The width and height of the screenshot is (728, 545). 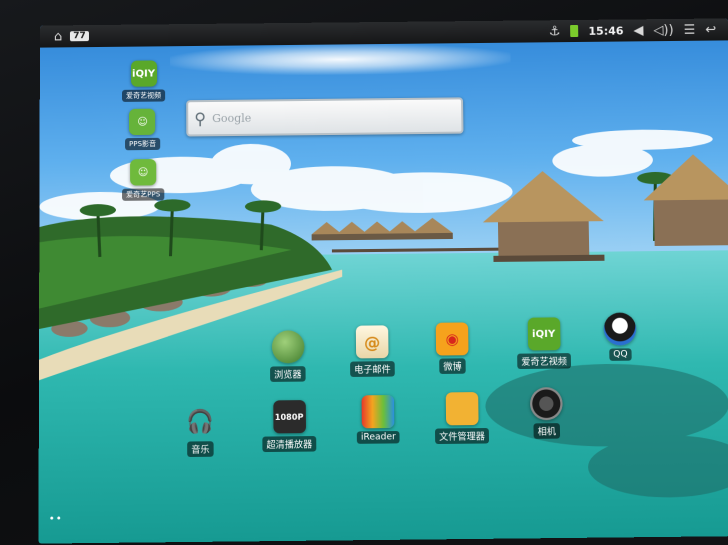 I want to click on back-icon: ↩, so click(x=710, y=29).